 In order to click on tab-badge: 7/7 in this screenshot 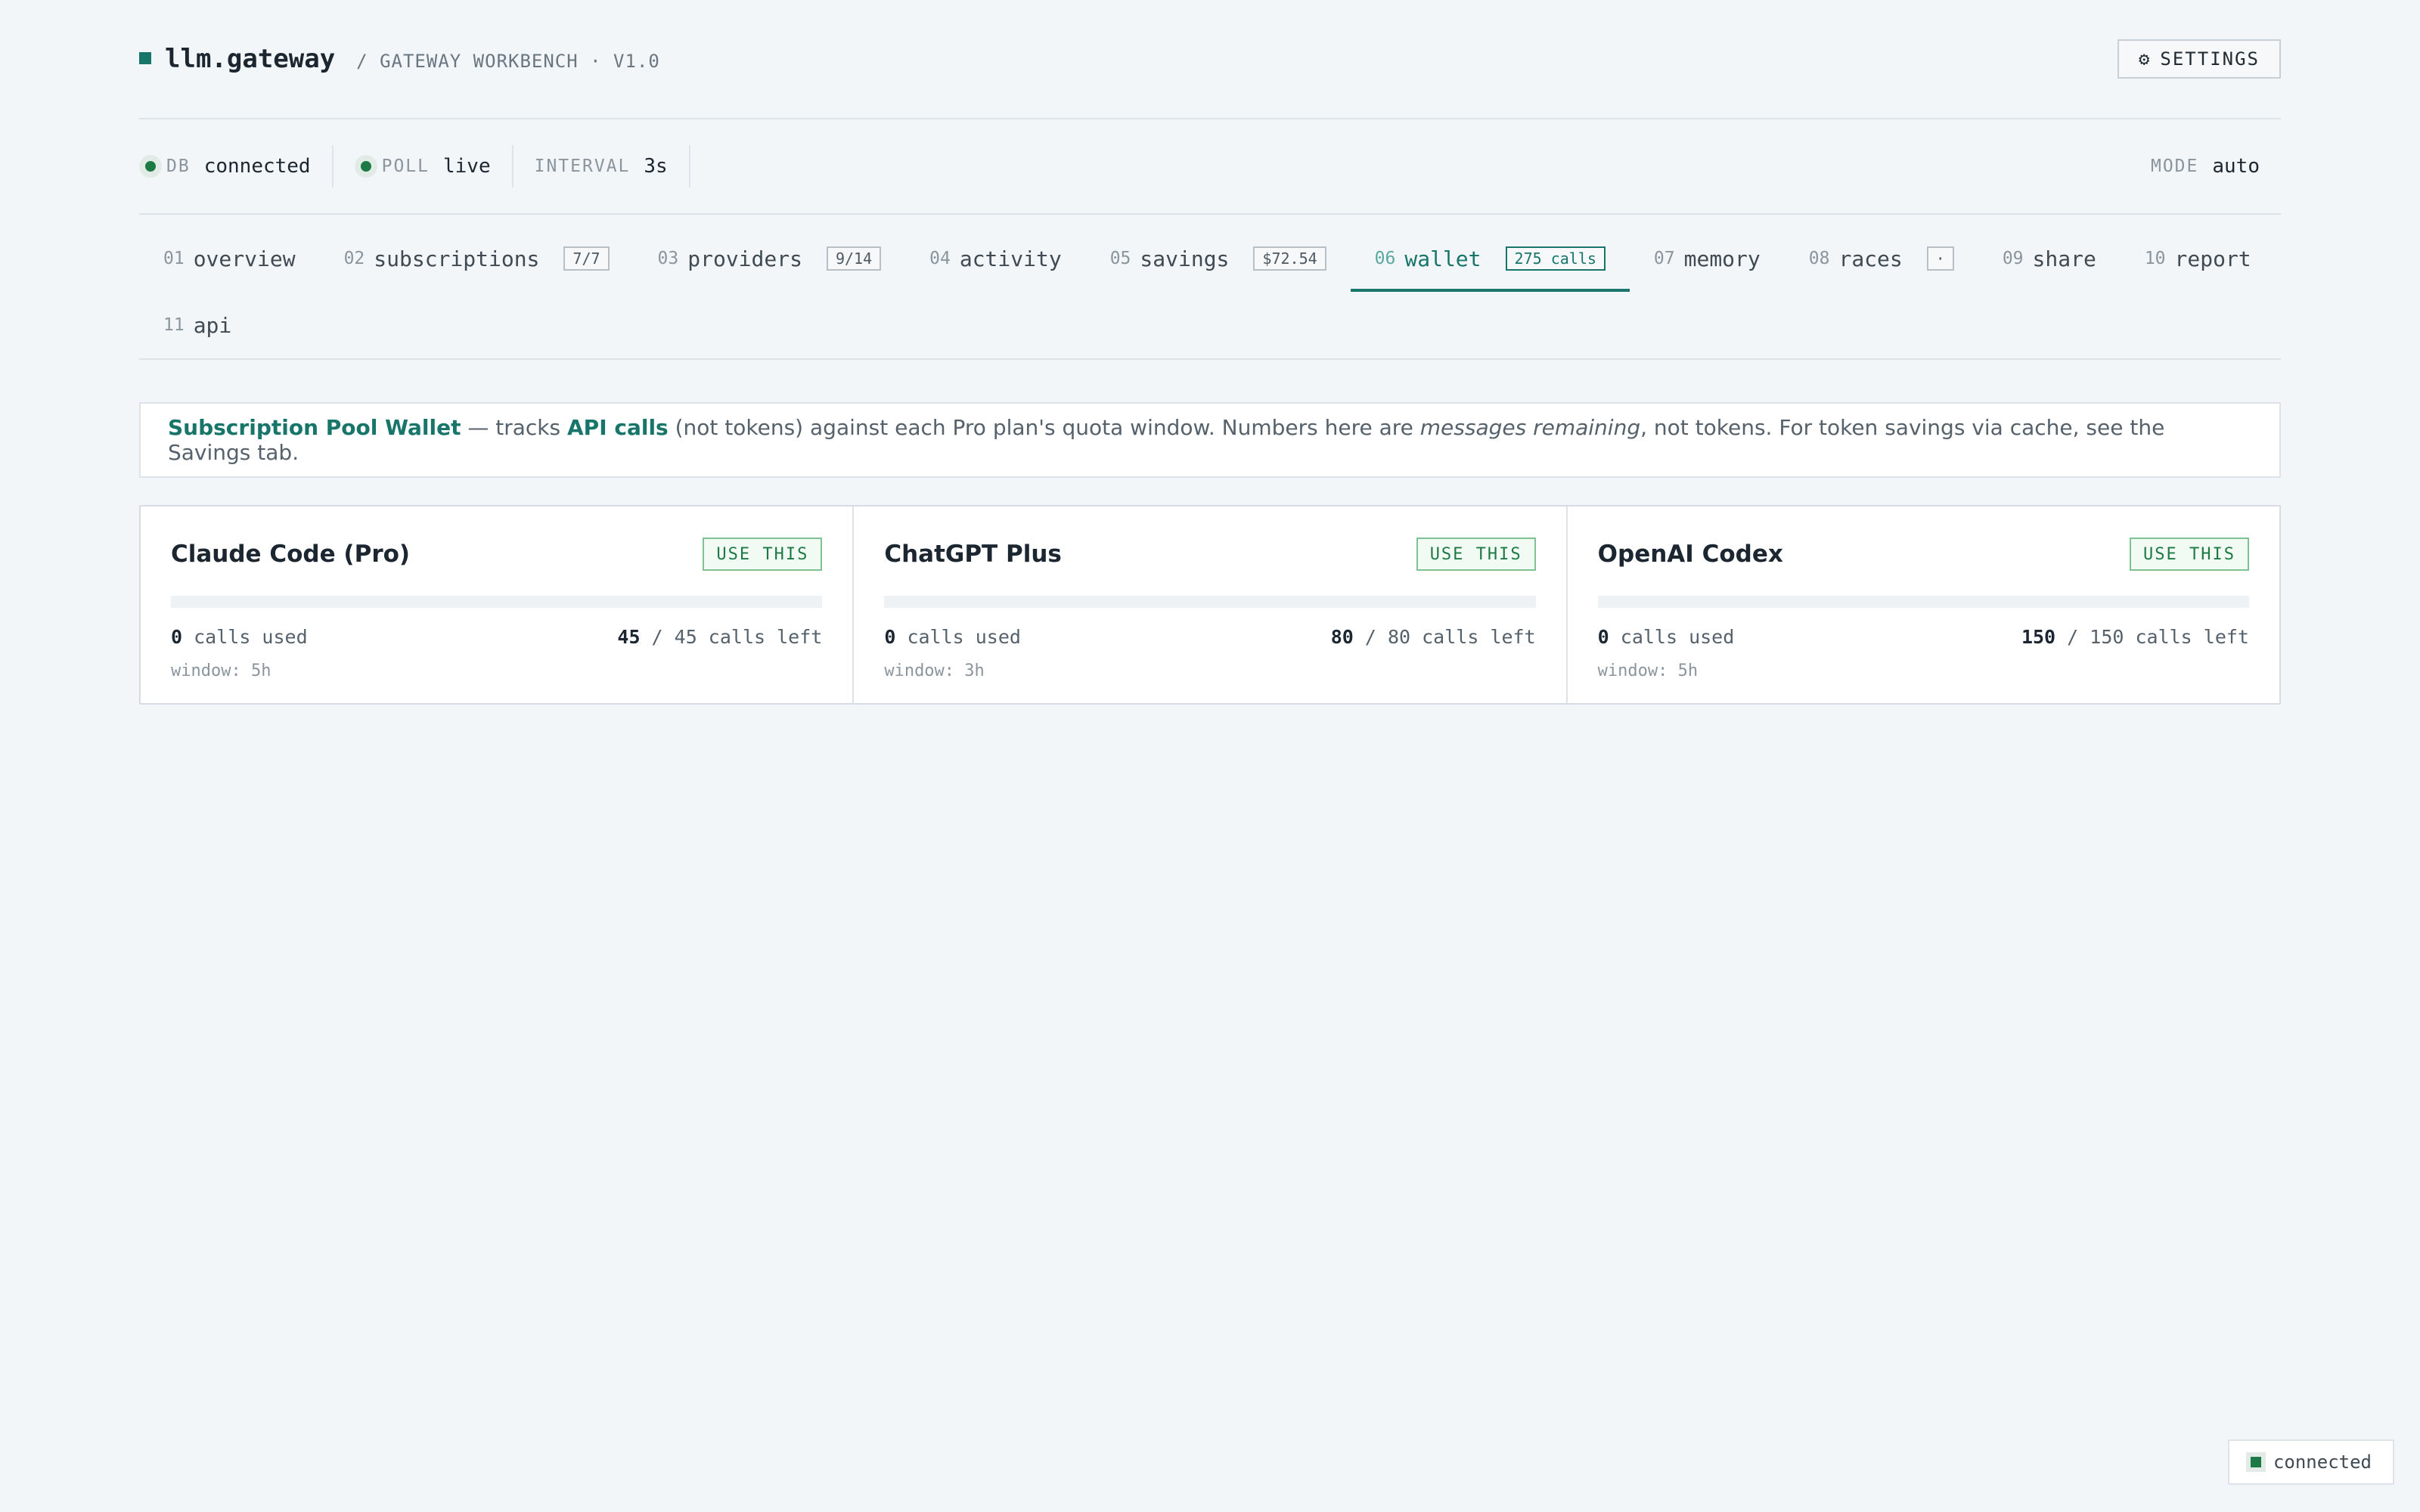, I will do `click(586, 258)`.